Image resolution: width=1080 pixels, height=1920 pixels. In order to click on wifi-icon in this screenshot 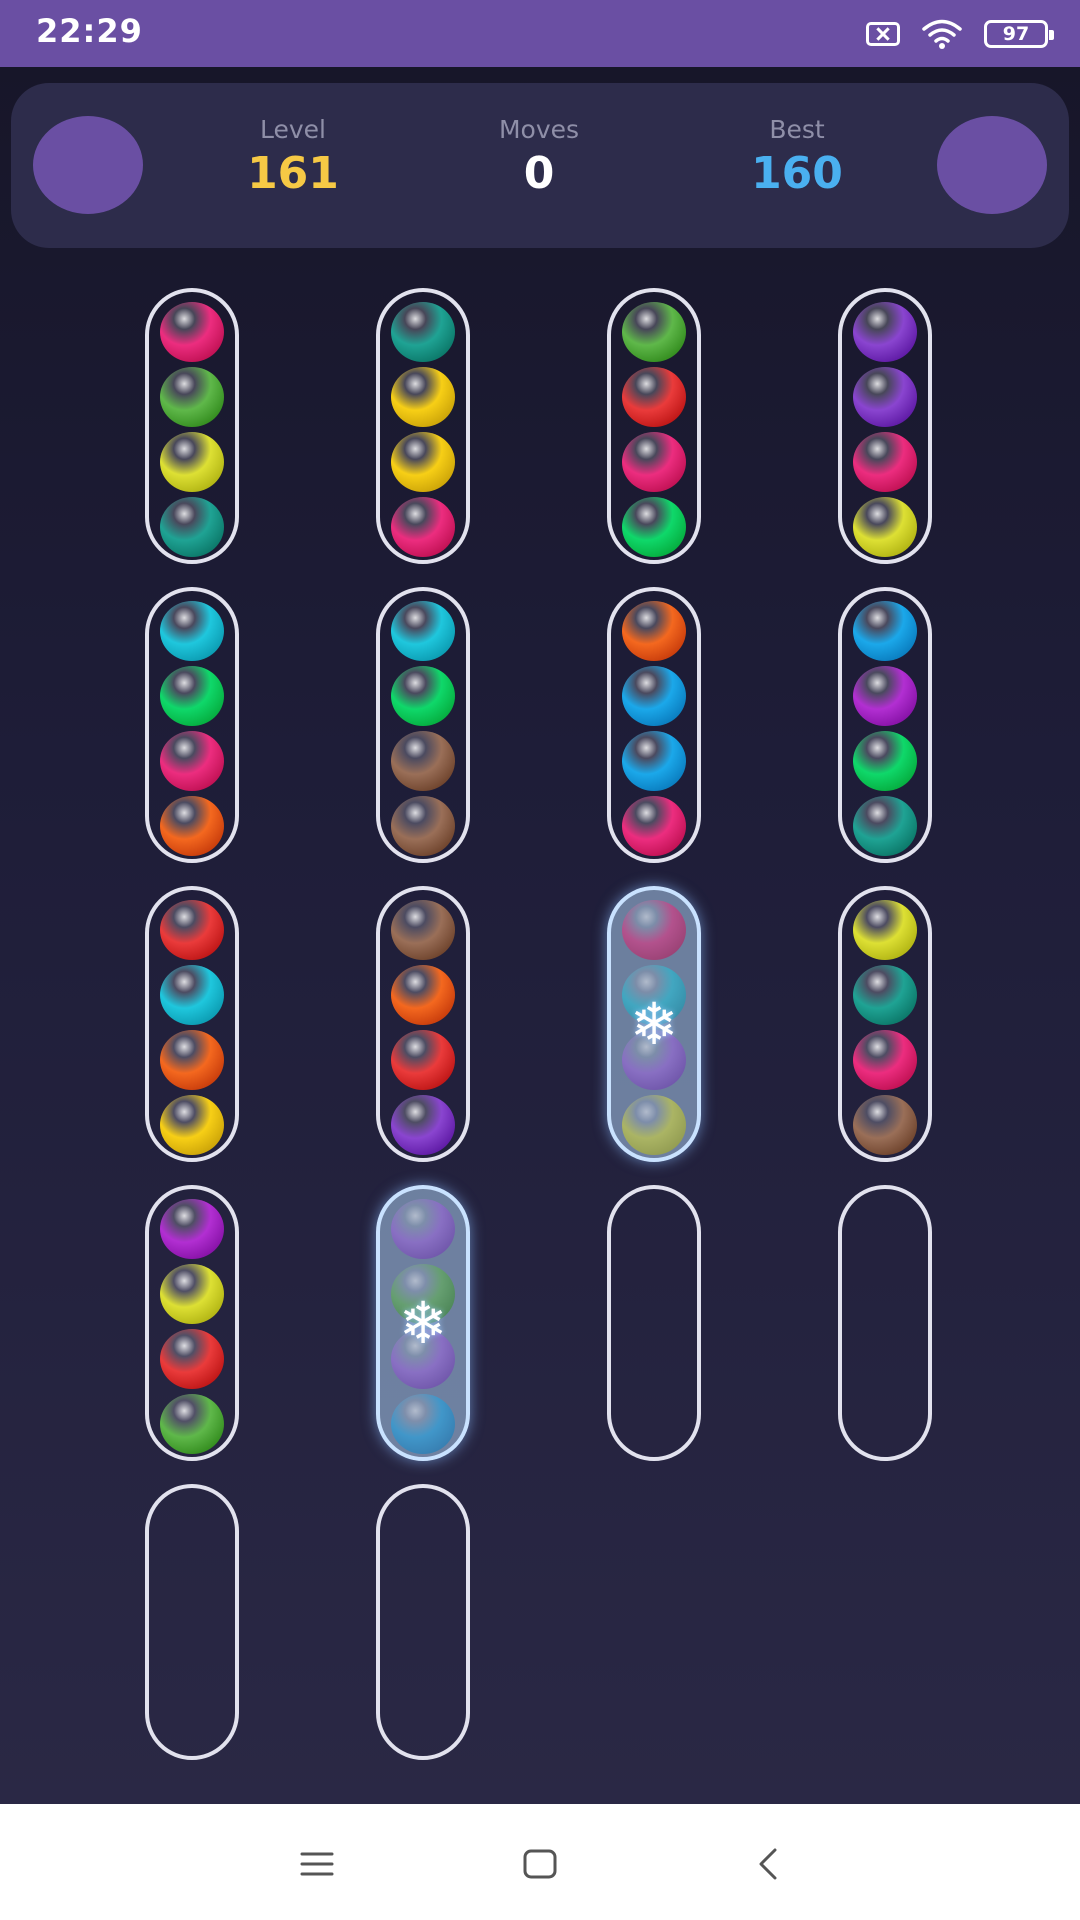, I will do `click(942, 34)`.